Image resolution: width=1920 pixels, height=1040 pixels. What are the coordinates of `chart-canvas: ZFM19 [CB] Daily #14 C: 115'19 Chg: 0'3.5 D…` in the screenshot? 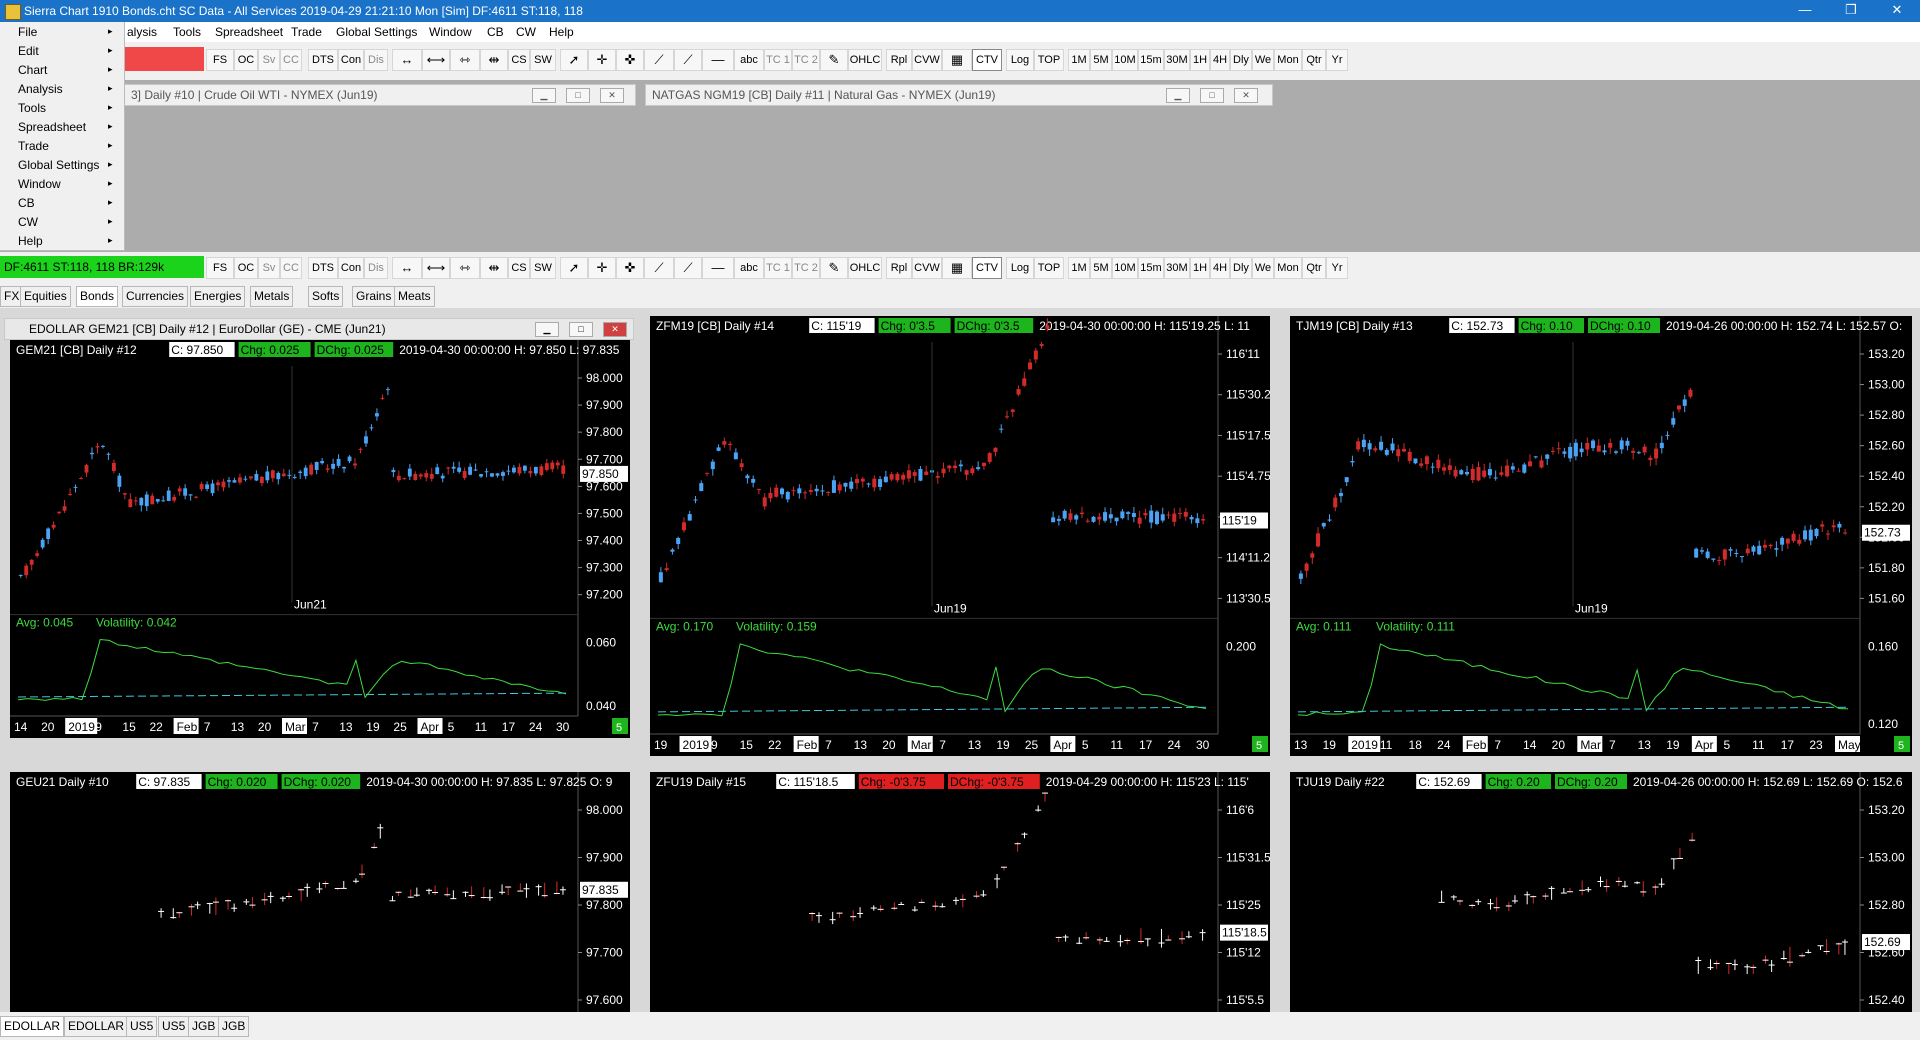 It's located at (960, 536).